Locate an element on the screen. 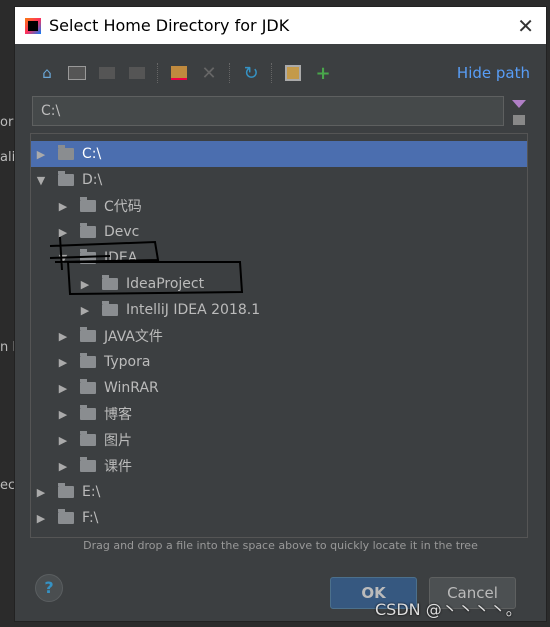  project-folder-icon is located at coordinates (107, 73).